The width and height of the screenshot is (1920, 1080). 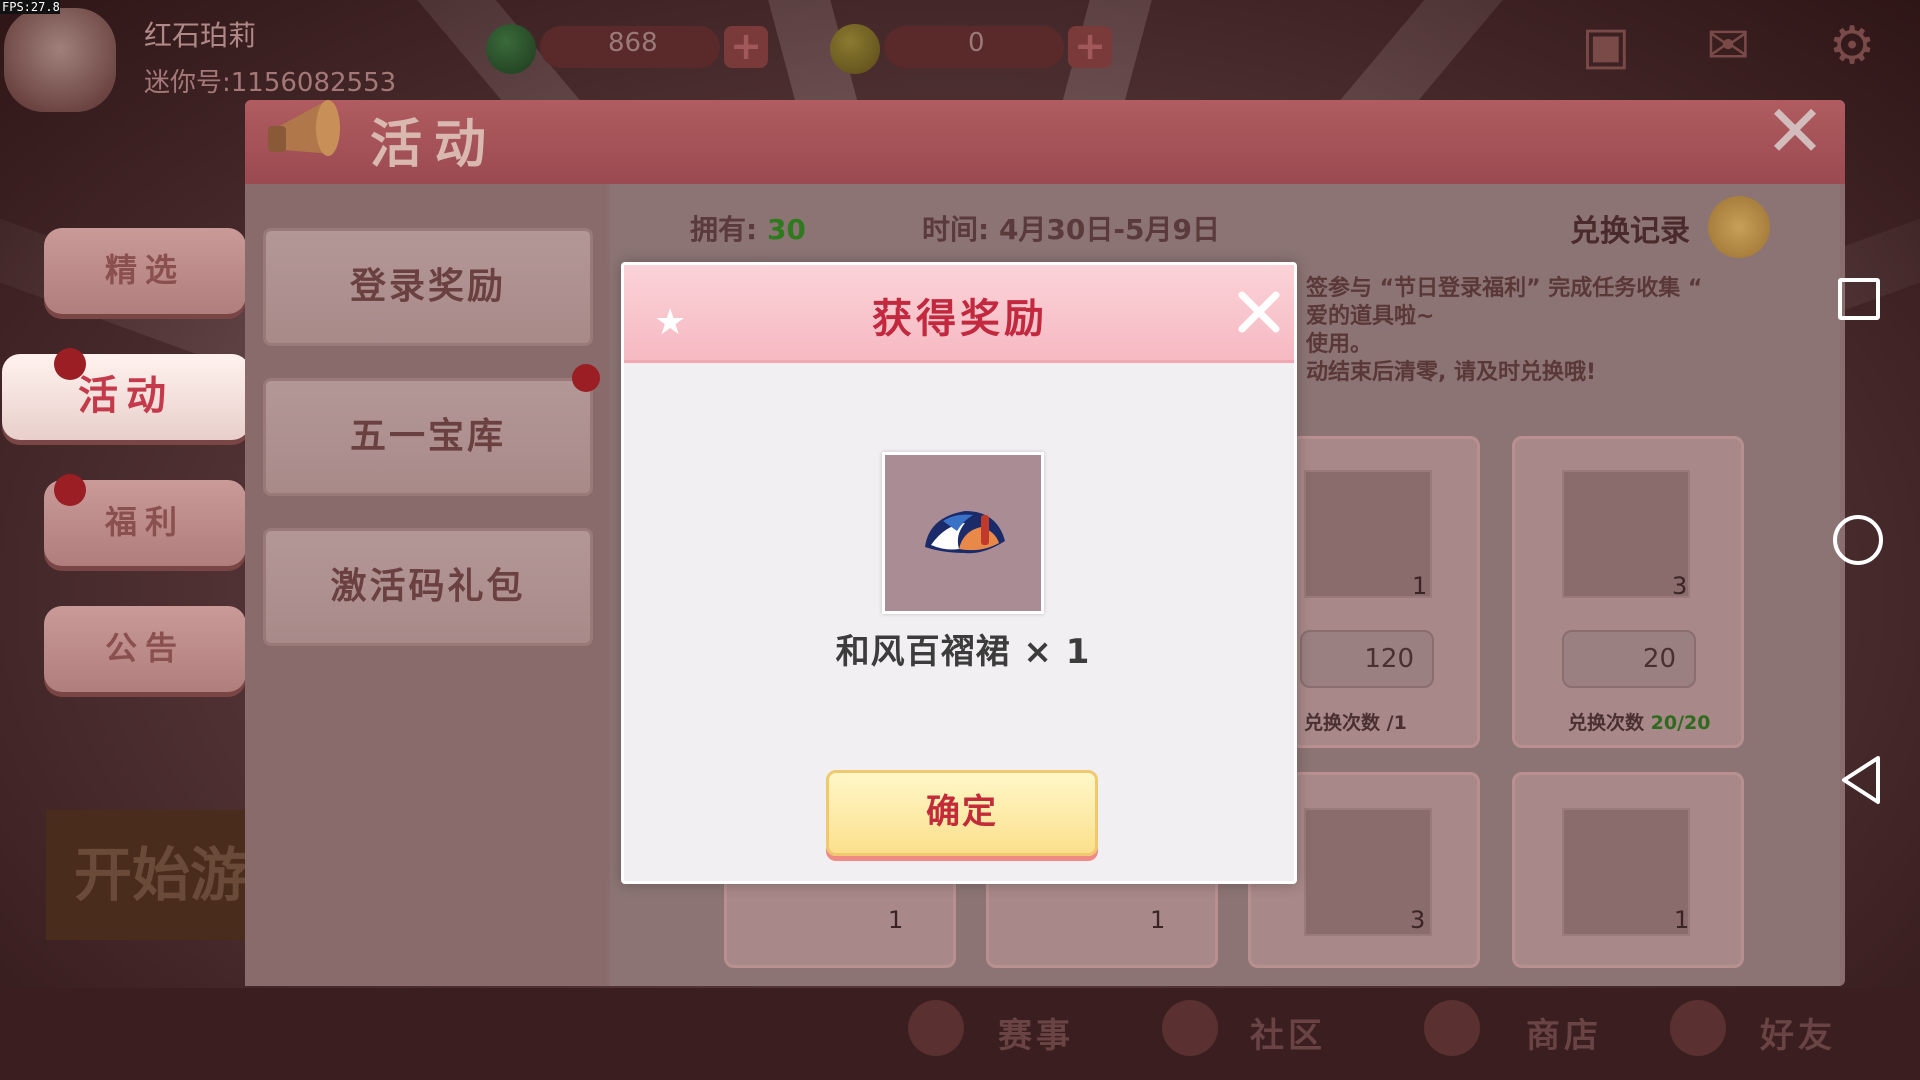 What do you see at coordinates (200, 35) in the screenshot?
I see `player-name: 红石珀莉` at bounding box center [200, 35].